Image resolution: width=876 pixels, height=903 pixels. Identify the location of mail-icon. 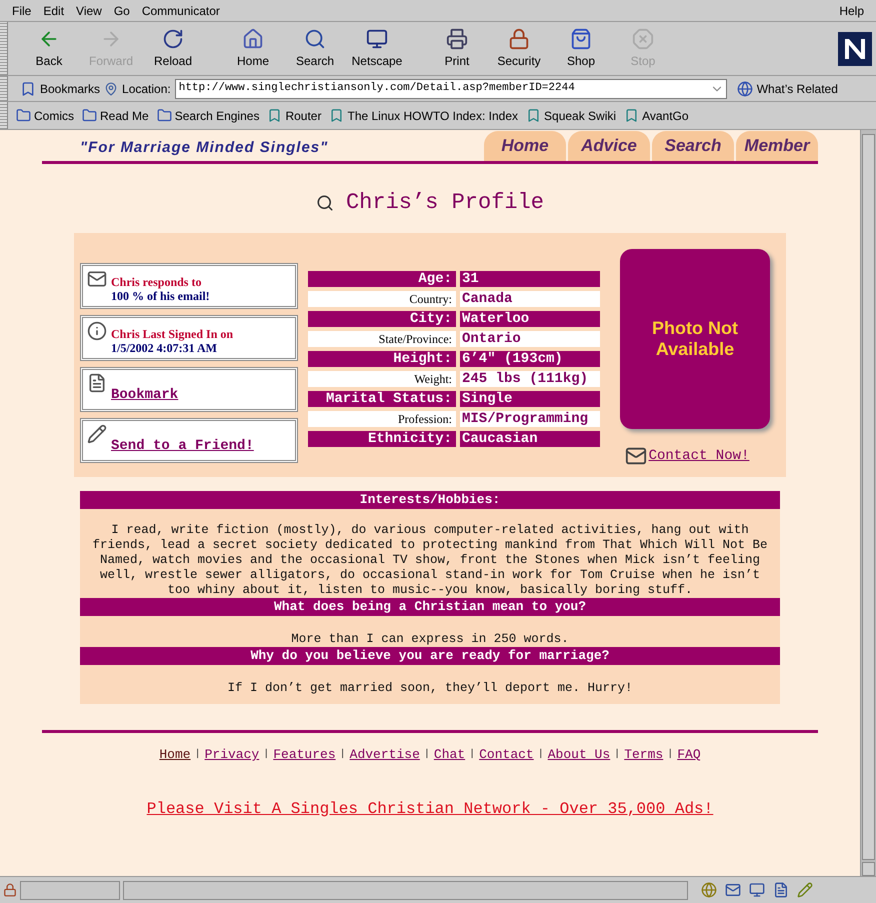
(733, 890).